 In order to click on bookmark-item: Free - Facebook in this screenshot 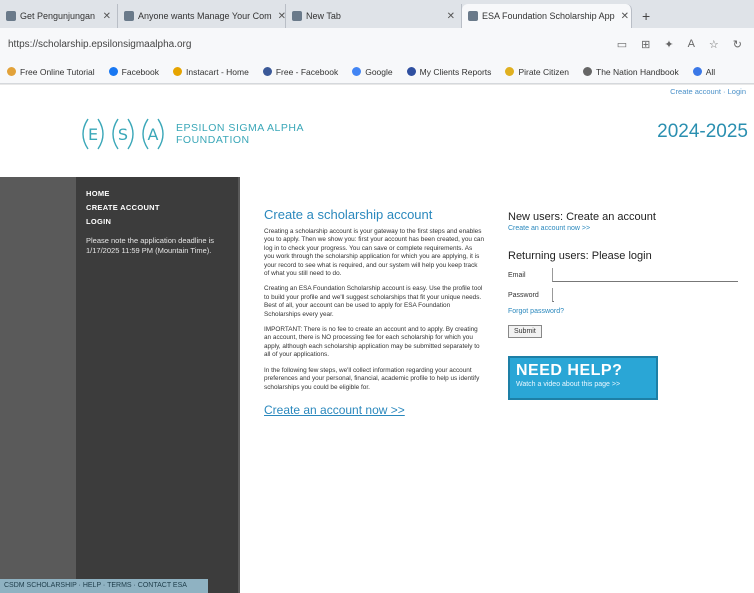, I will do `click(300, 72)`.